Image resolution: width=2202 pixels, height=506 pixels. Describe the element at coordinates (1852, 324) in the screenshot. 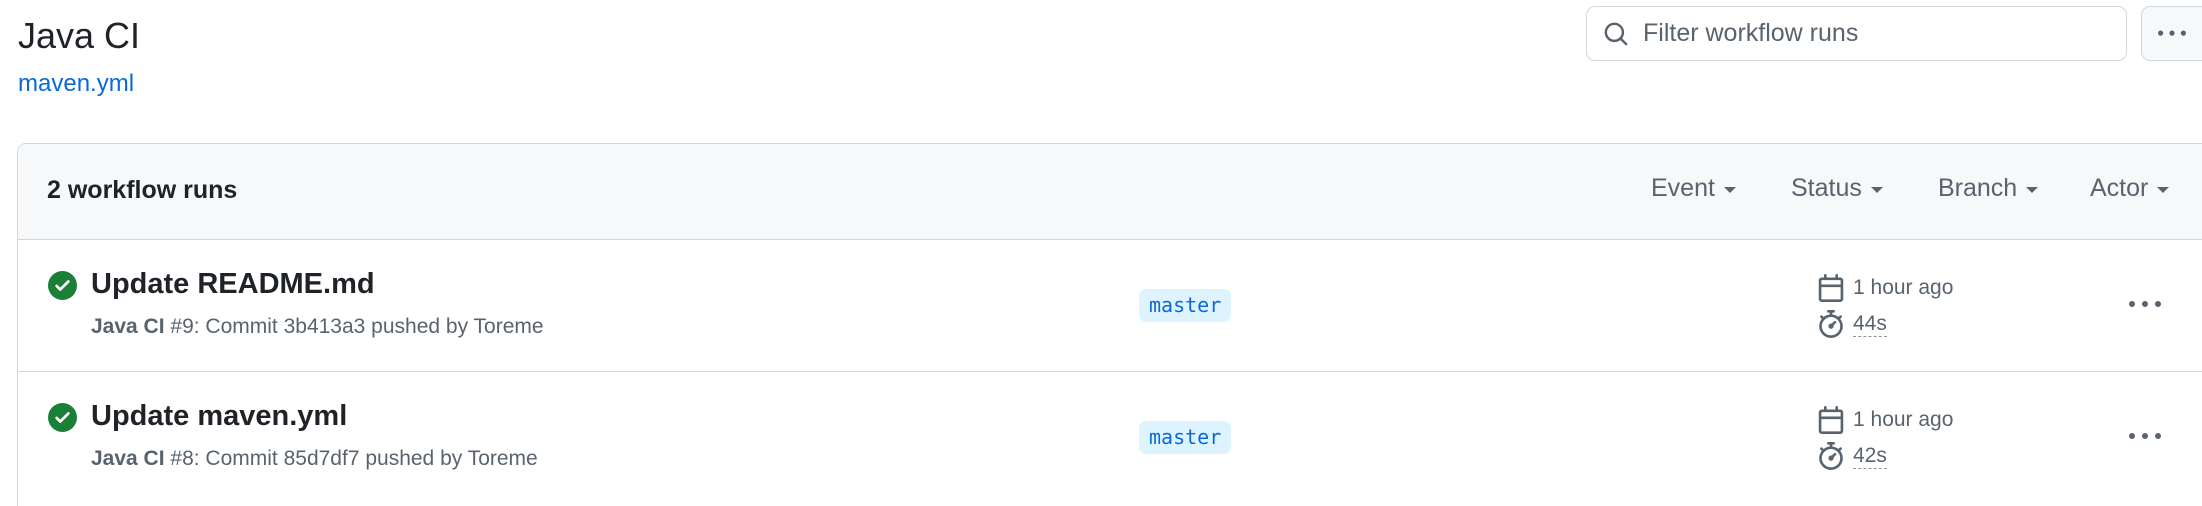

I see `run-duration: 44s` at that location.